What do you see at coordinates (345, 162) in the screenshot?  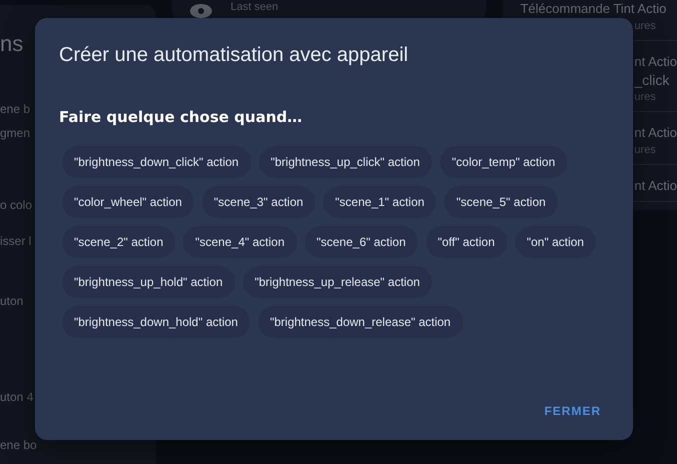 I see `trigger-chip: "brightness_up_click" action` at bounding box center [345, 162].